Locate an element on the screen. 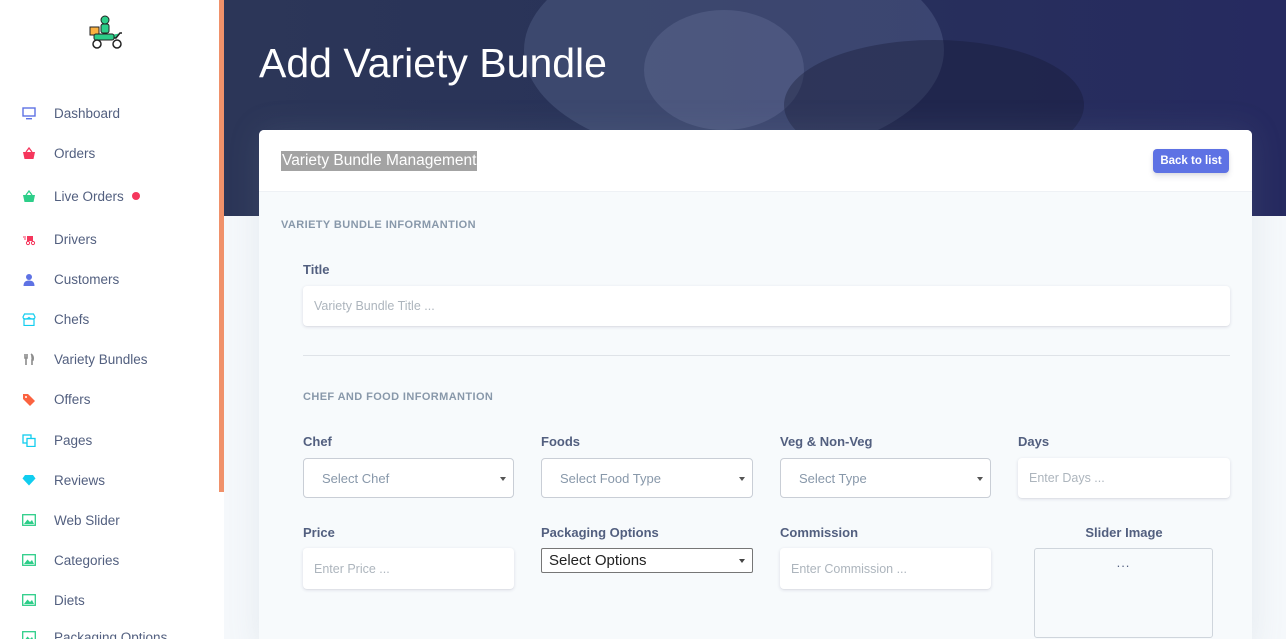 The image size is (1286, 639). sidebar-item-label: Pages is located at coordinates (73, 440).